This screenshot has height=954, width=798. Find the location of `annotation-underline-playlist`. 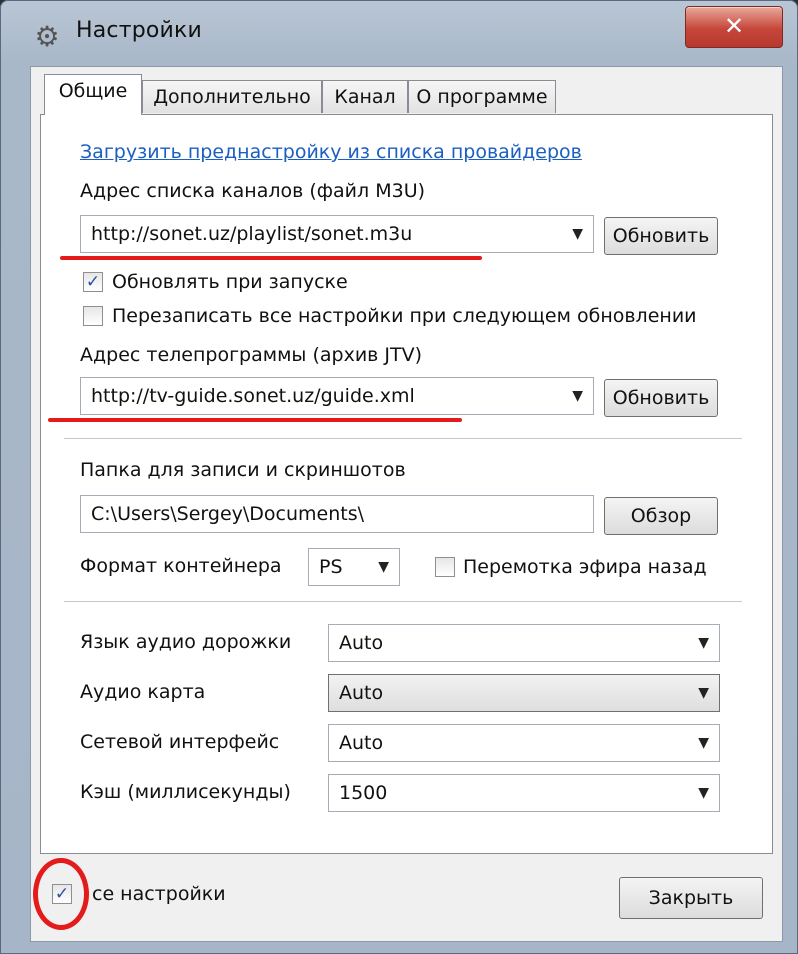

annotation-underline-playlist is located at coordinates (271, 258).